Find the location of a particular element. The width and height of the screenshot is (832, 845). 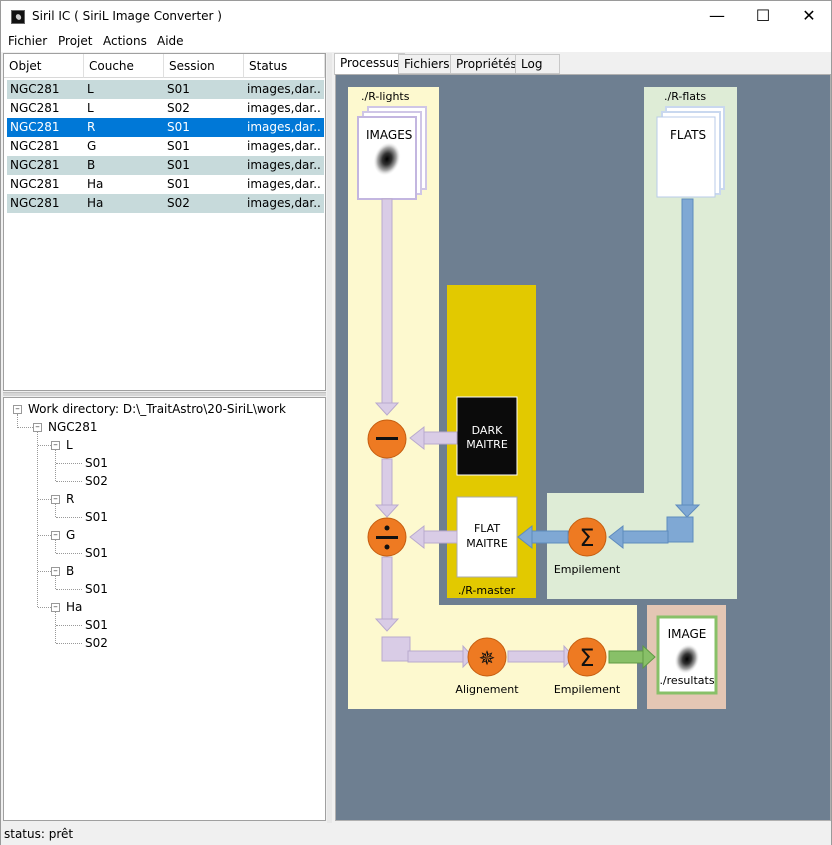

column-header-objet: Objet is located at coordinates (44, 66).